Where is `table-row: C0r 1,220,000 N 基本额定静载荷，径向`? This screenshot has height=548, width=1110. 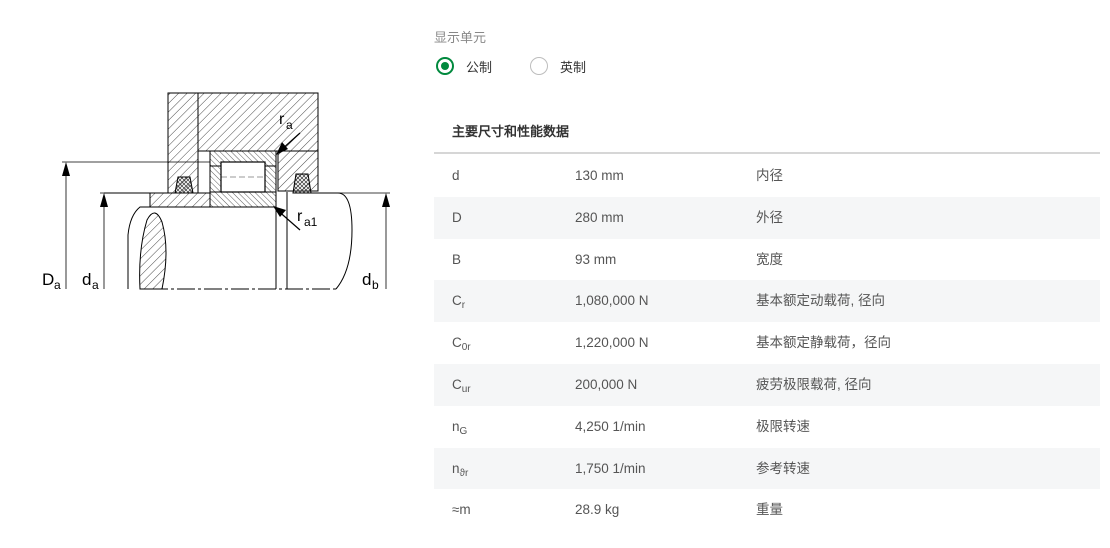 table-row: C0r 1,220,000 N 基本额定静载荷，径向 is located at coordinates (767, 343).